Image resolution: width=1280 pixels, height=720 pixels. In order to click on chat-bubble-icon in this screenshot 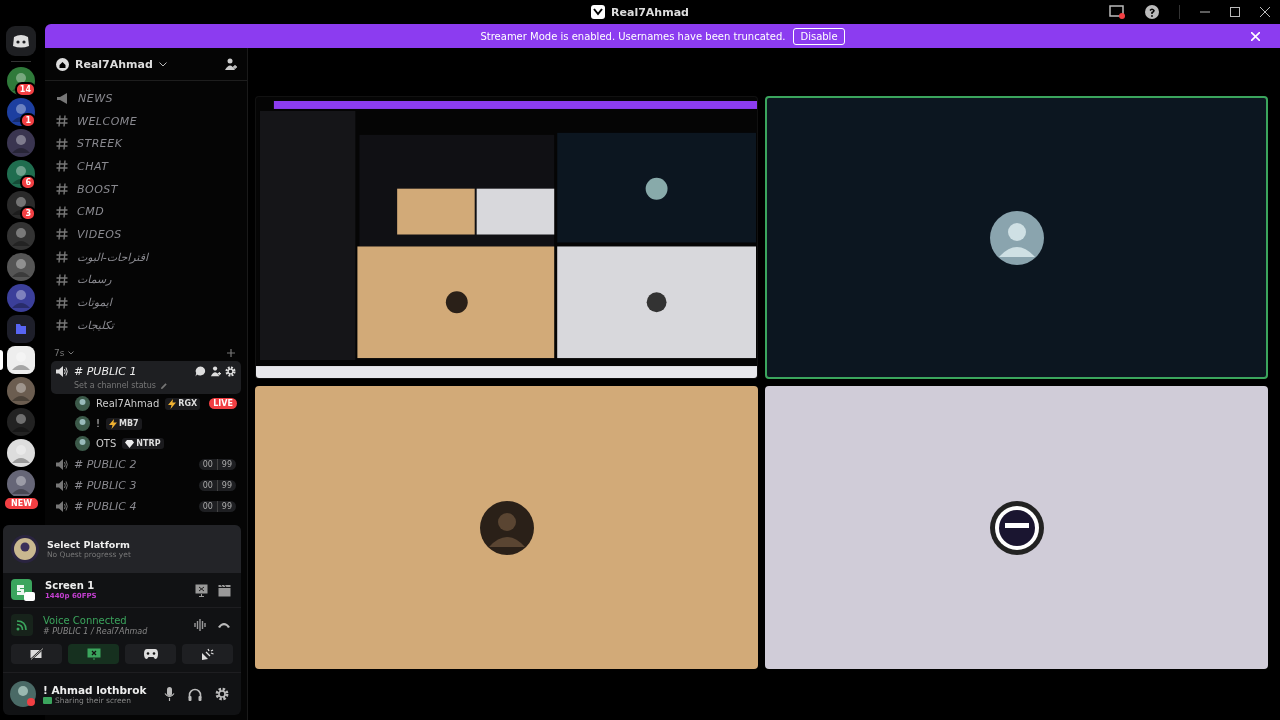, I will do `click(200, 371)`.